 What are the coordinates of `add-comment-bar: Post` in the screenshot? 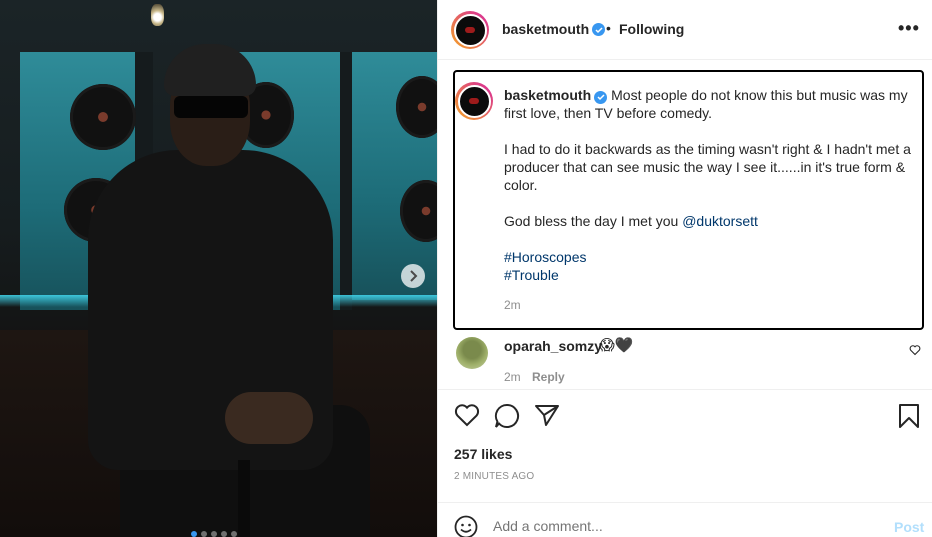 It's located at (685, 519).